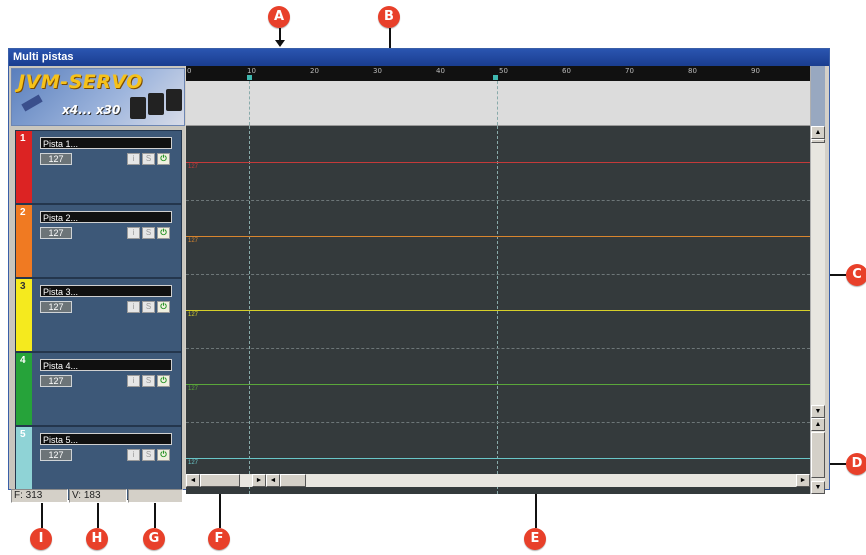  I want to click on loop-start-marker, so click(249, 77).